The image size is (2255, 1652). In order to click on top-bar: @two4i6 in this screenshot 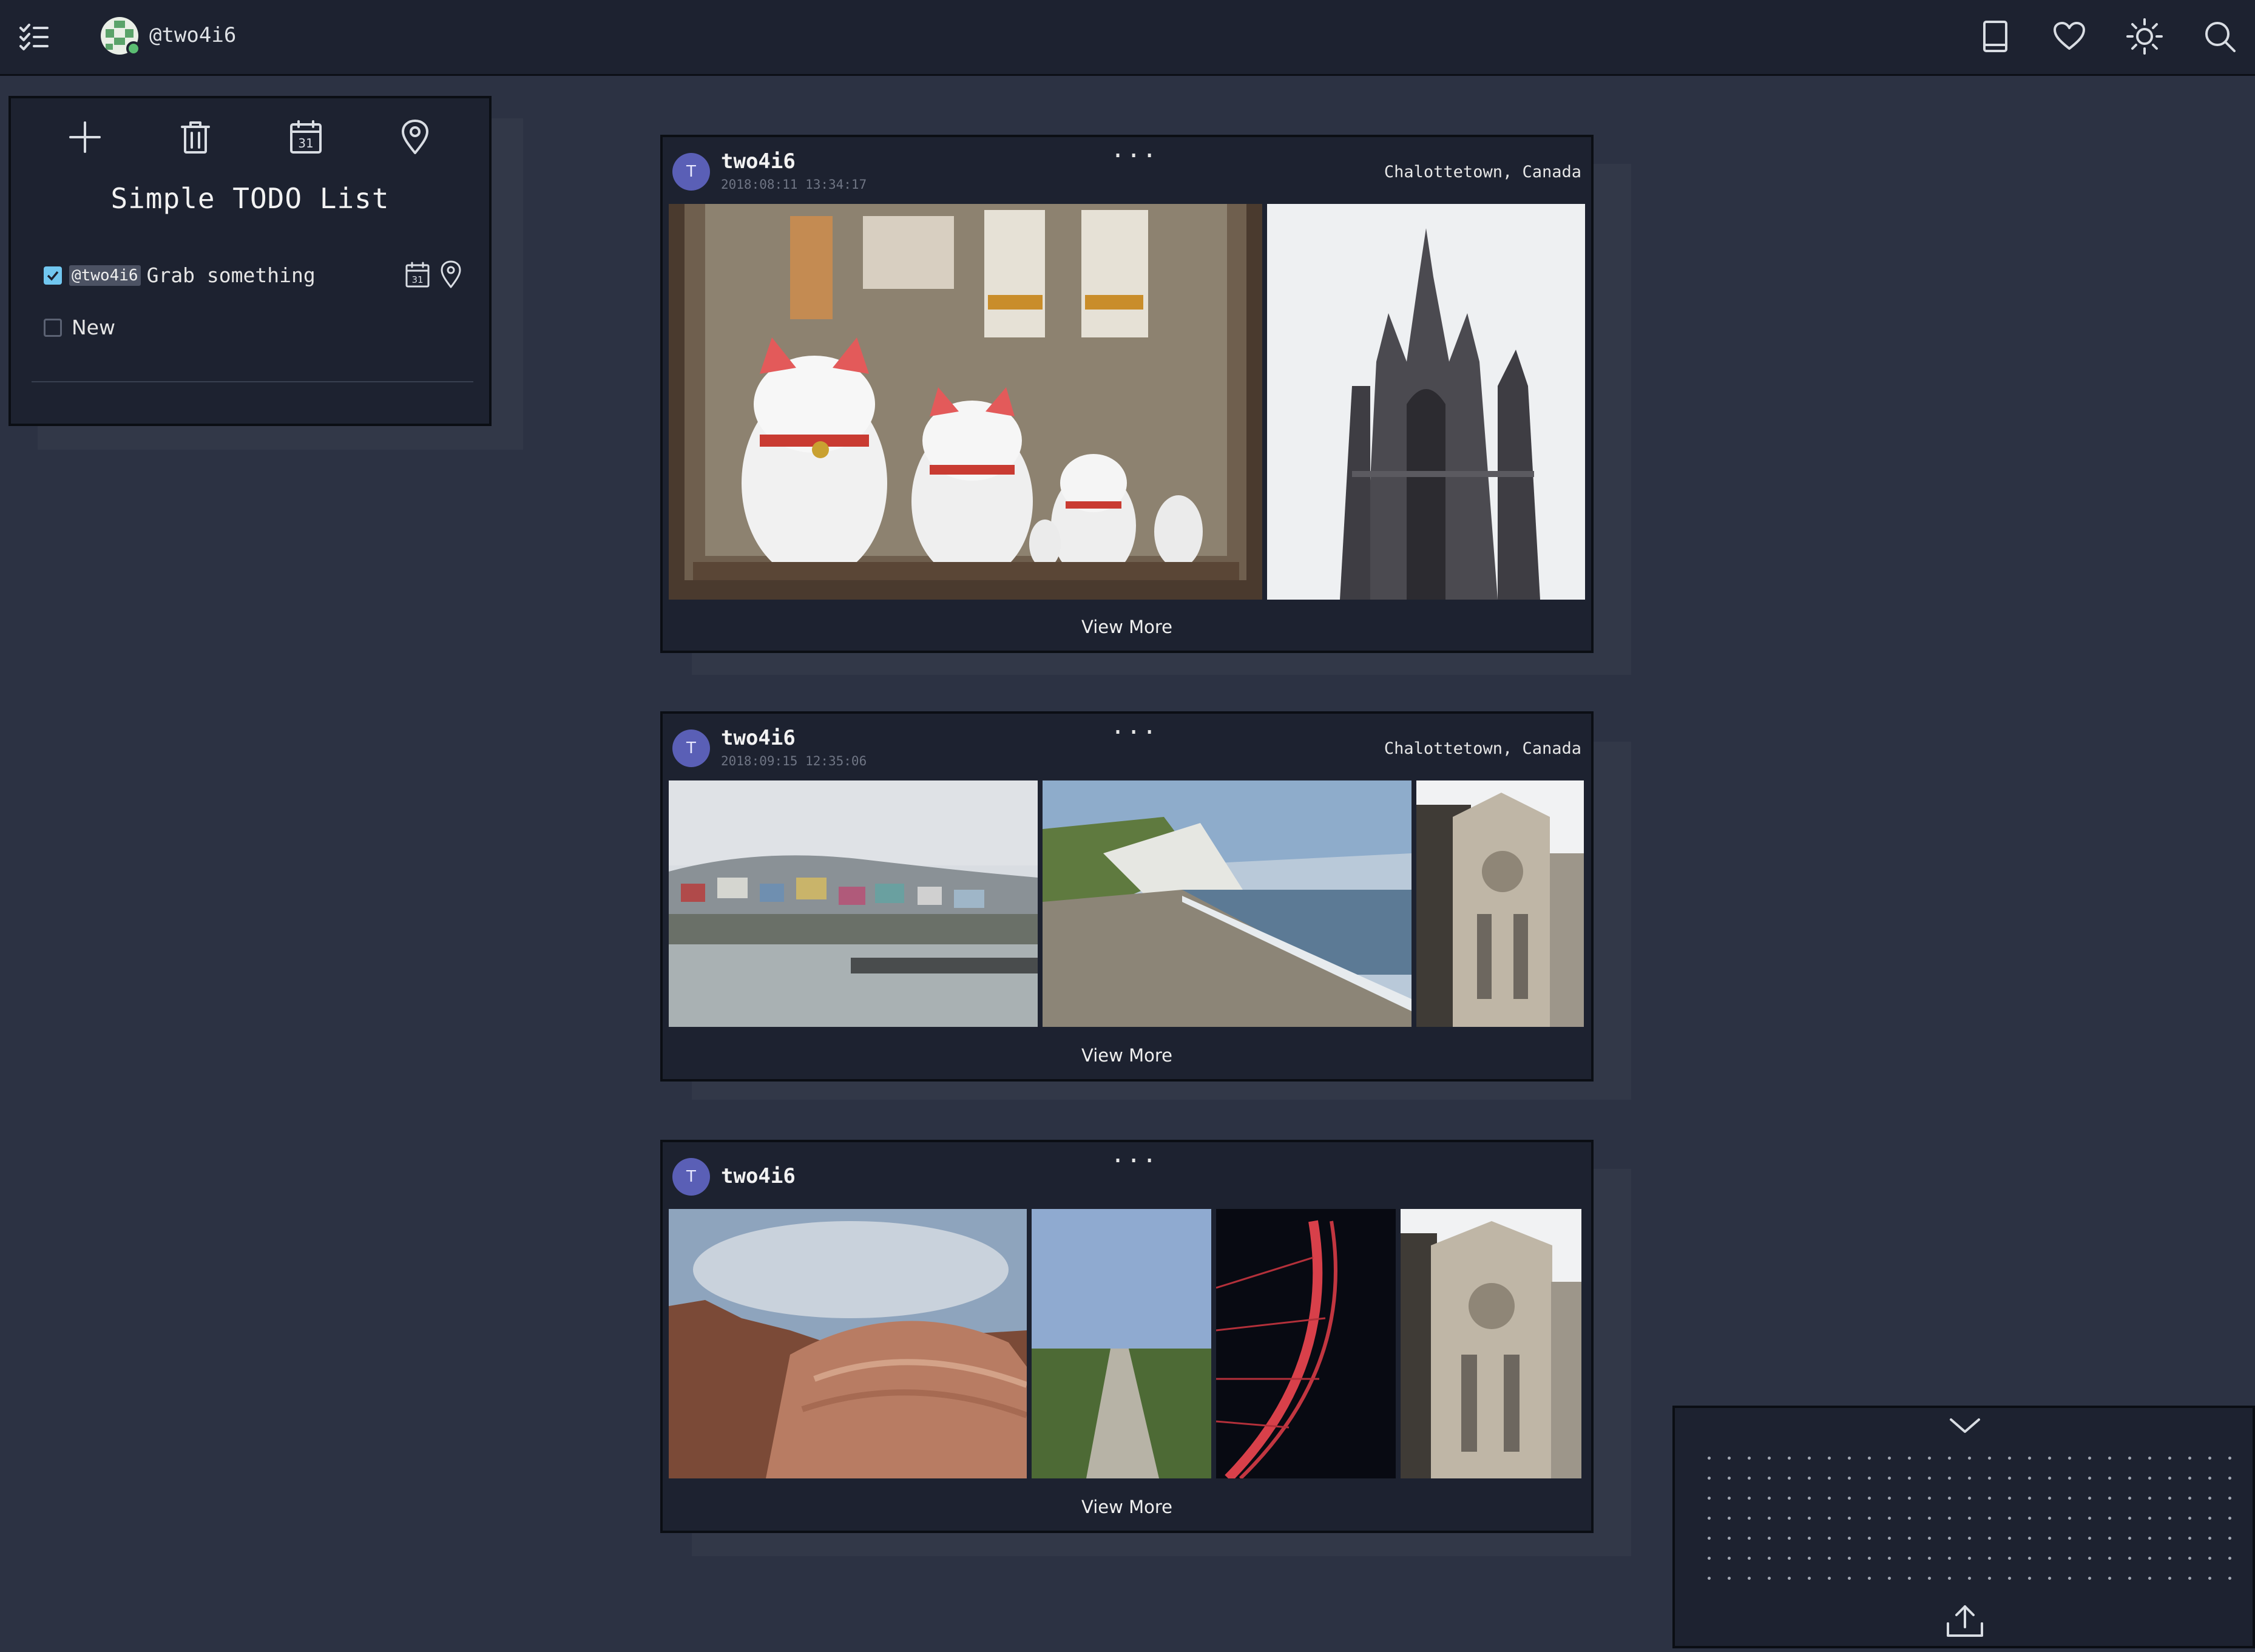, I will do `click(1127, 38)`.